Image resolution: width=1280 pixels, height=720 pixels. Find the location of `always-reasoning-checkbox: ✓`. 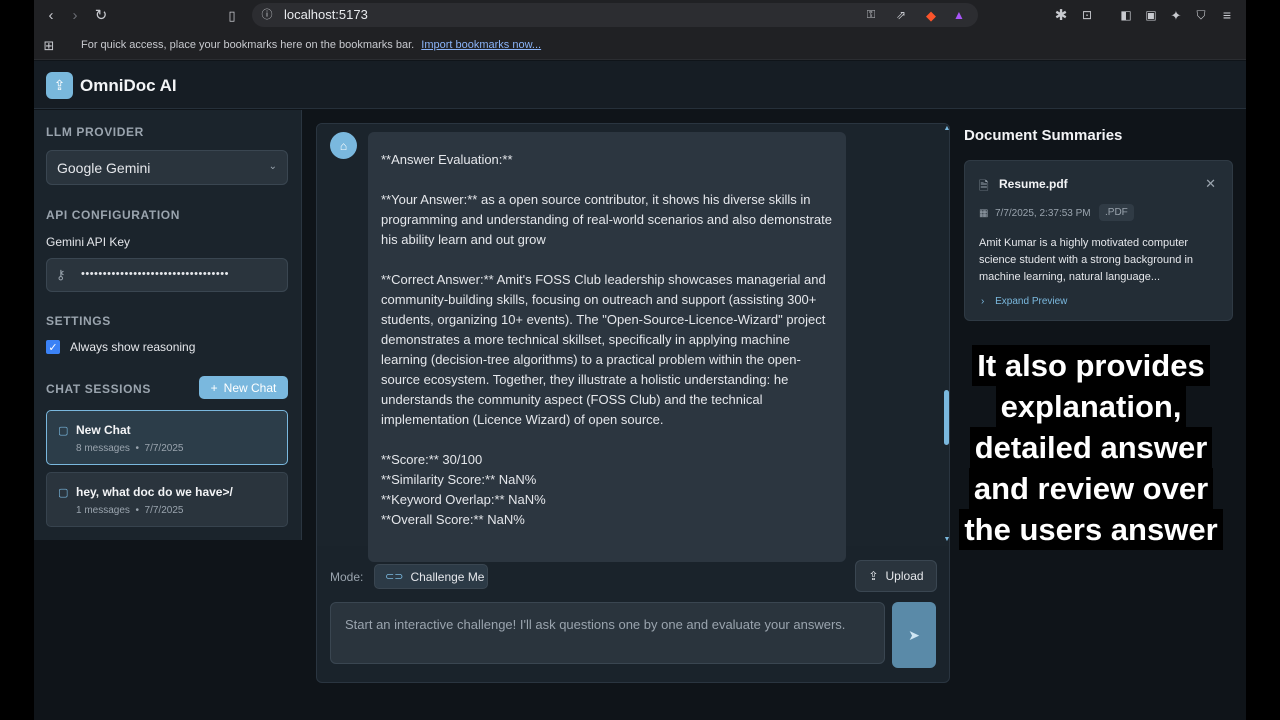

always-reasoning-checkbox: ✓ is located at coordinates (53, 347).